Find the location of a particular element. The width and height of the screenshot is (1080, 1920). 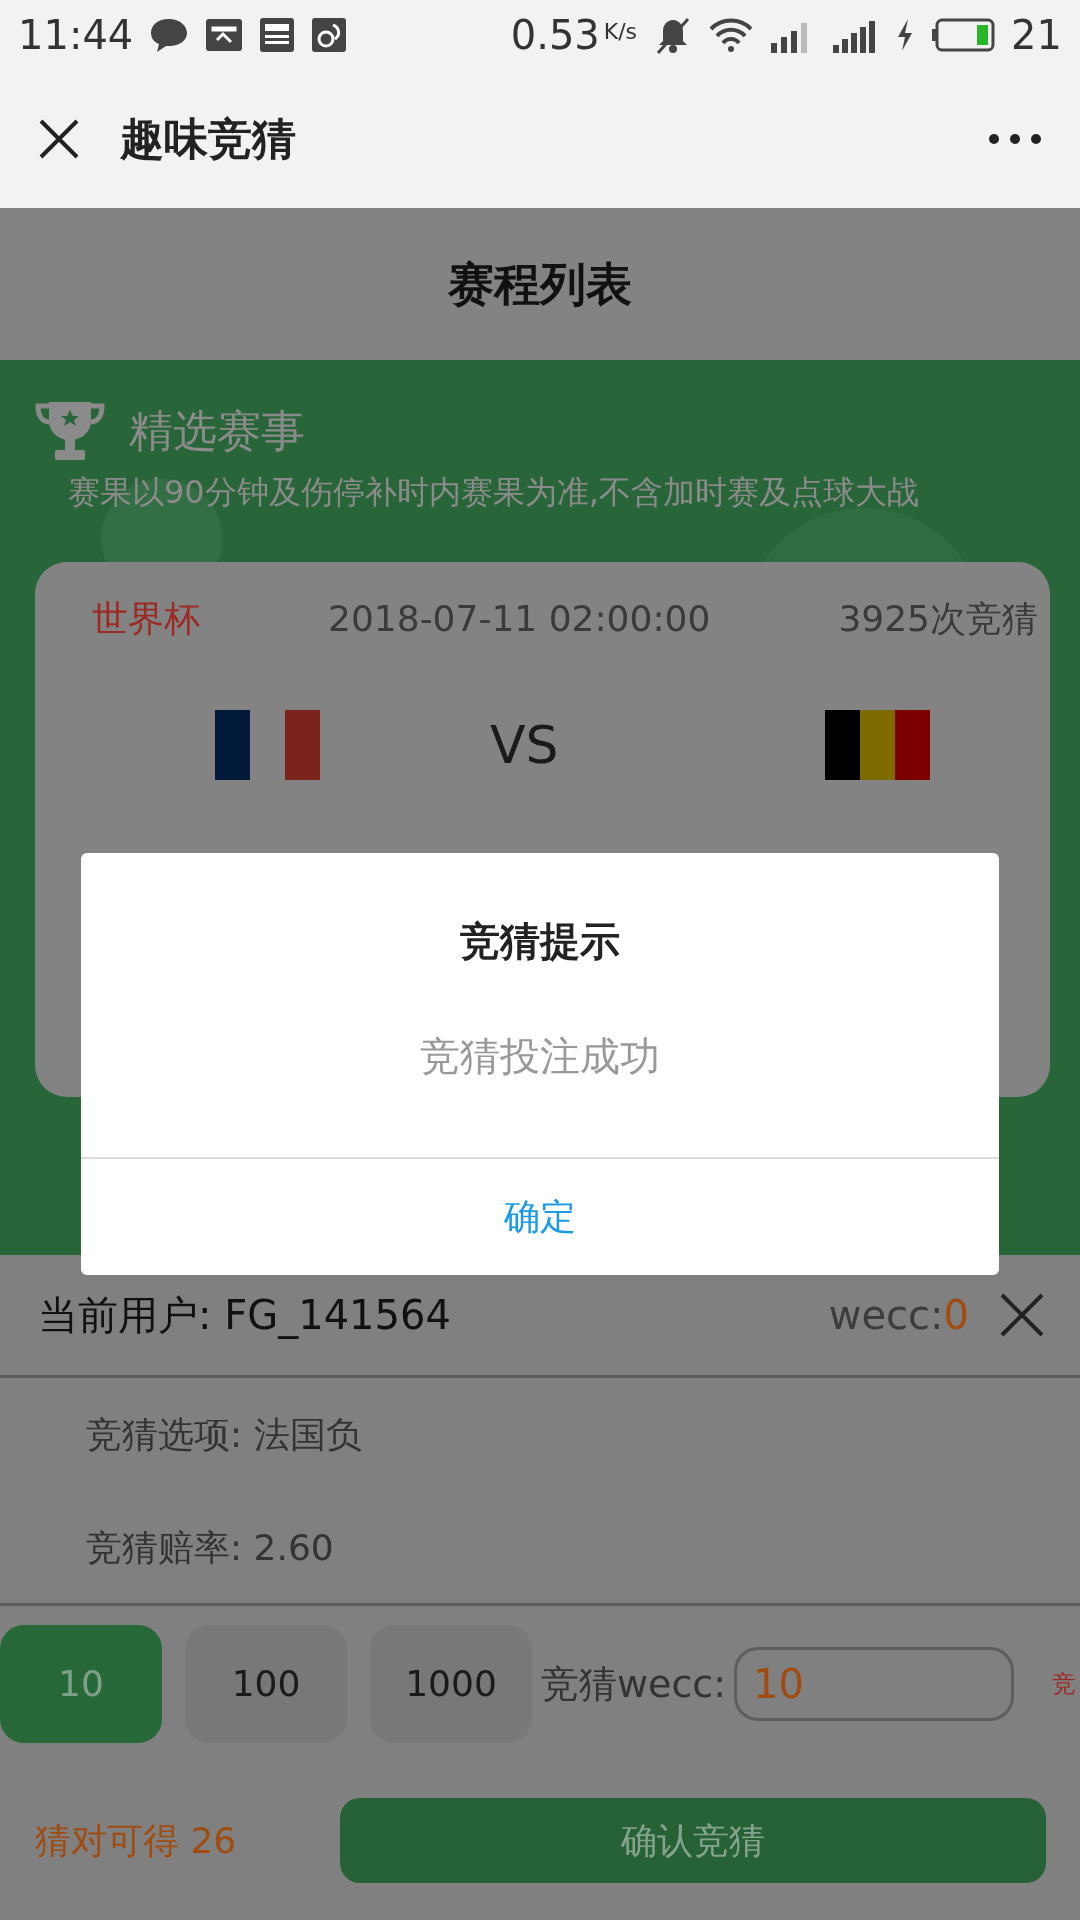

amount-label: 竞猜wecc: is located at coordinates (634, 1684).